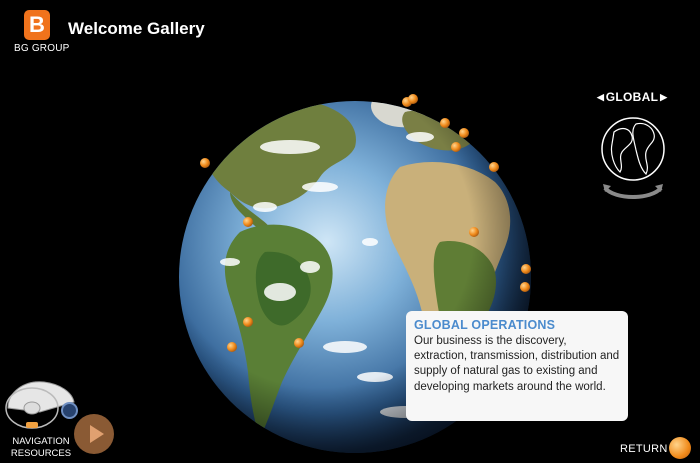 The height and width of the screenshot is (463, 700). I want to click on global-selector-label: GLOBAL, so click(632, 97).